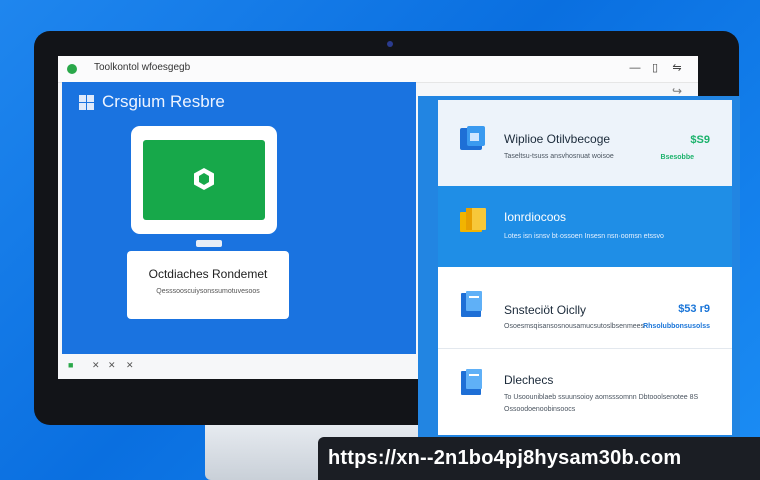  I want to click on pc-illustration-screen, so click(204, 180).